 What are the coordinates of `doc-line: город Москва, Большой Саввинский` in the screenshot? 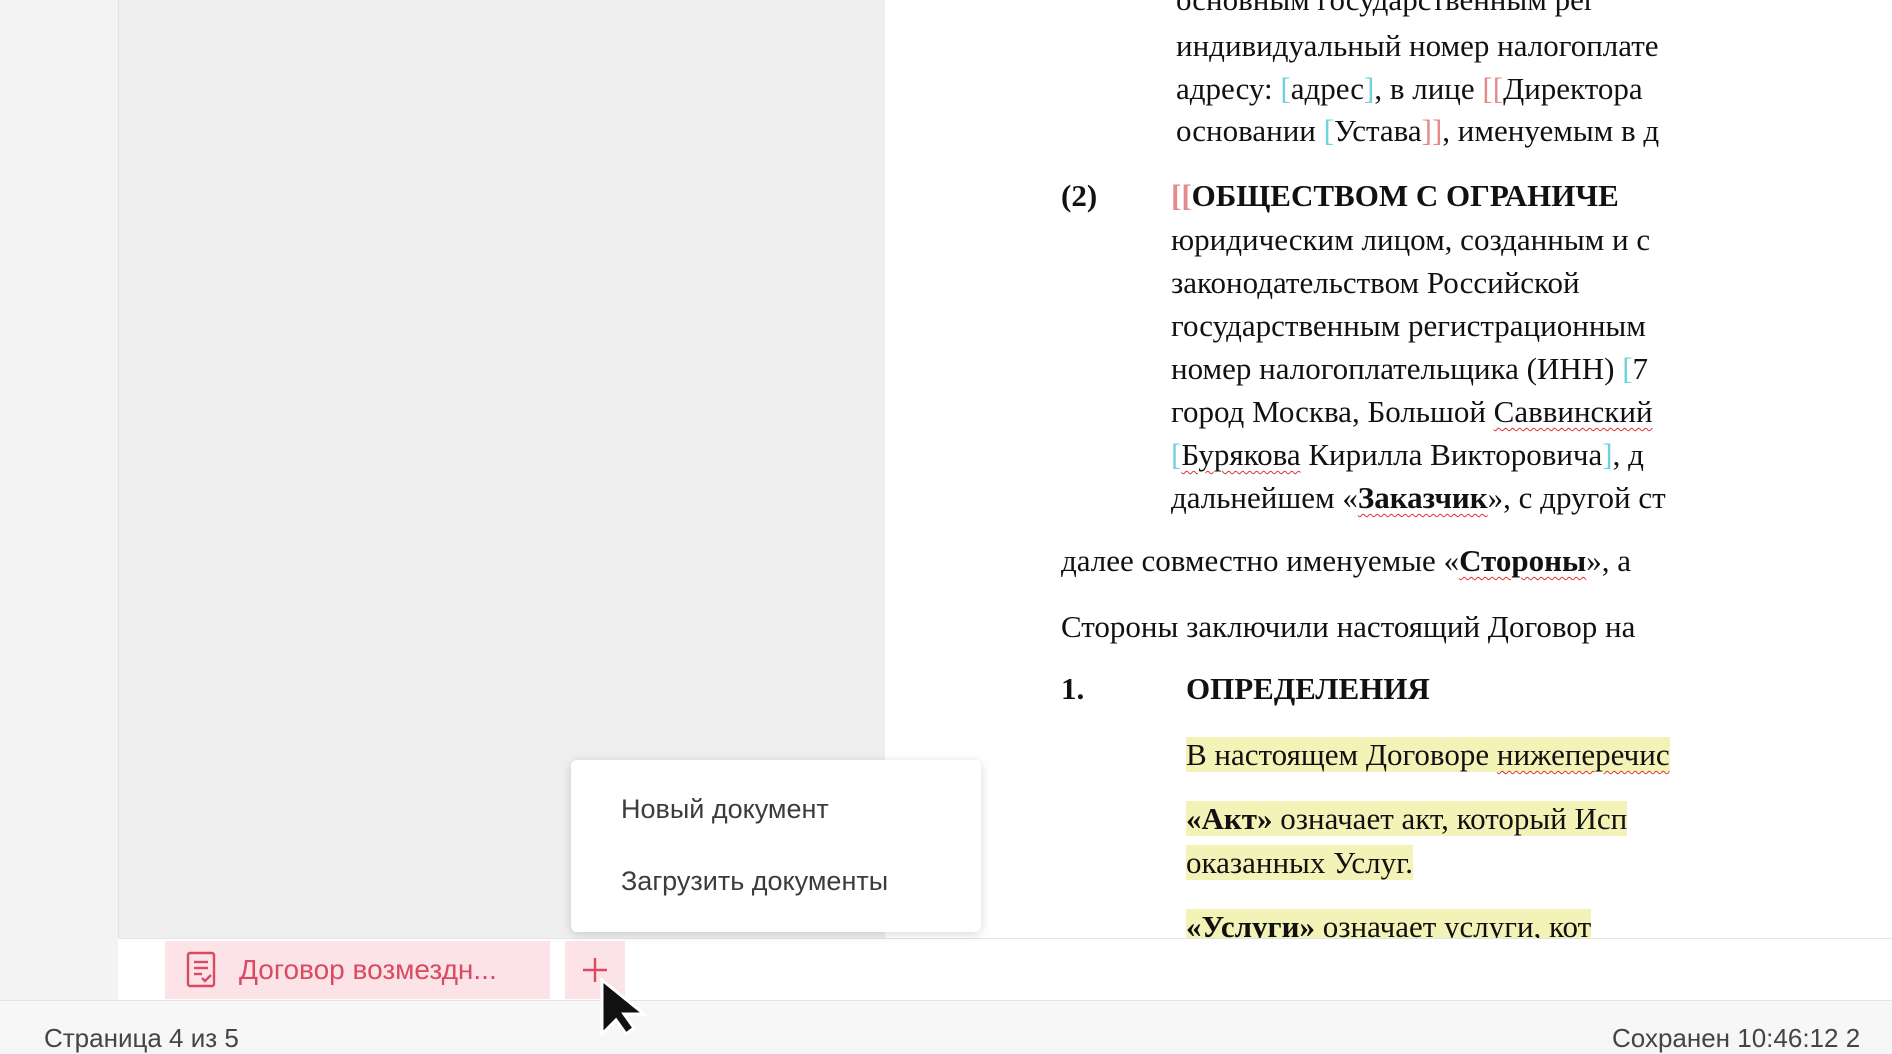 It's located at (1412, 411).